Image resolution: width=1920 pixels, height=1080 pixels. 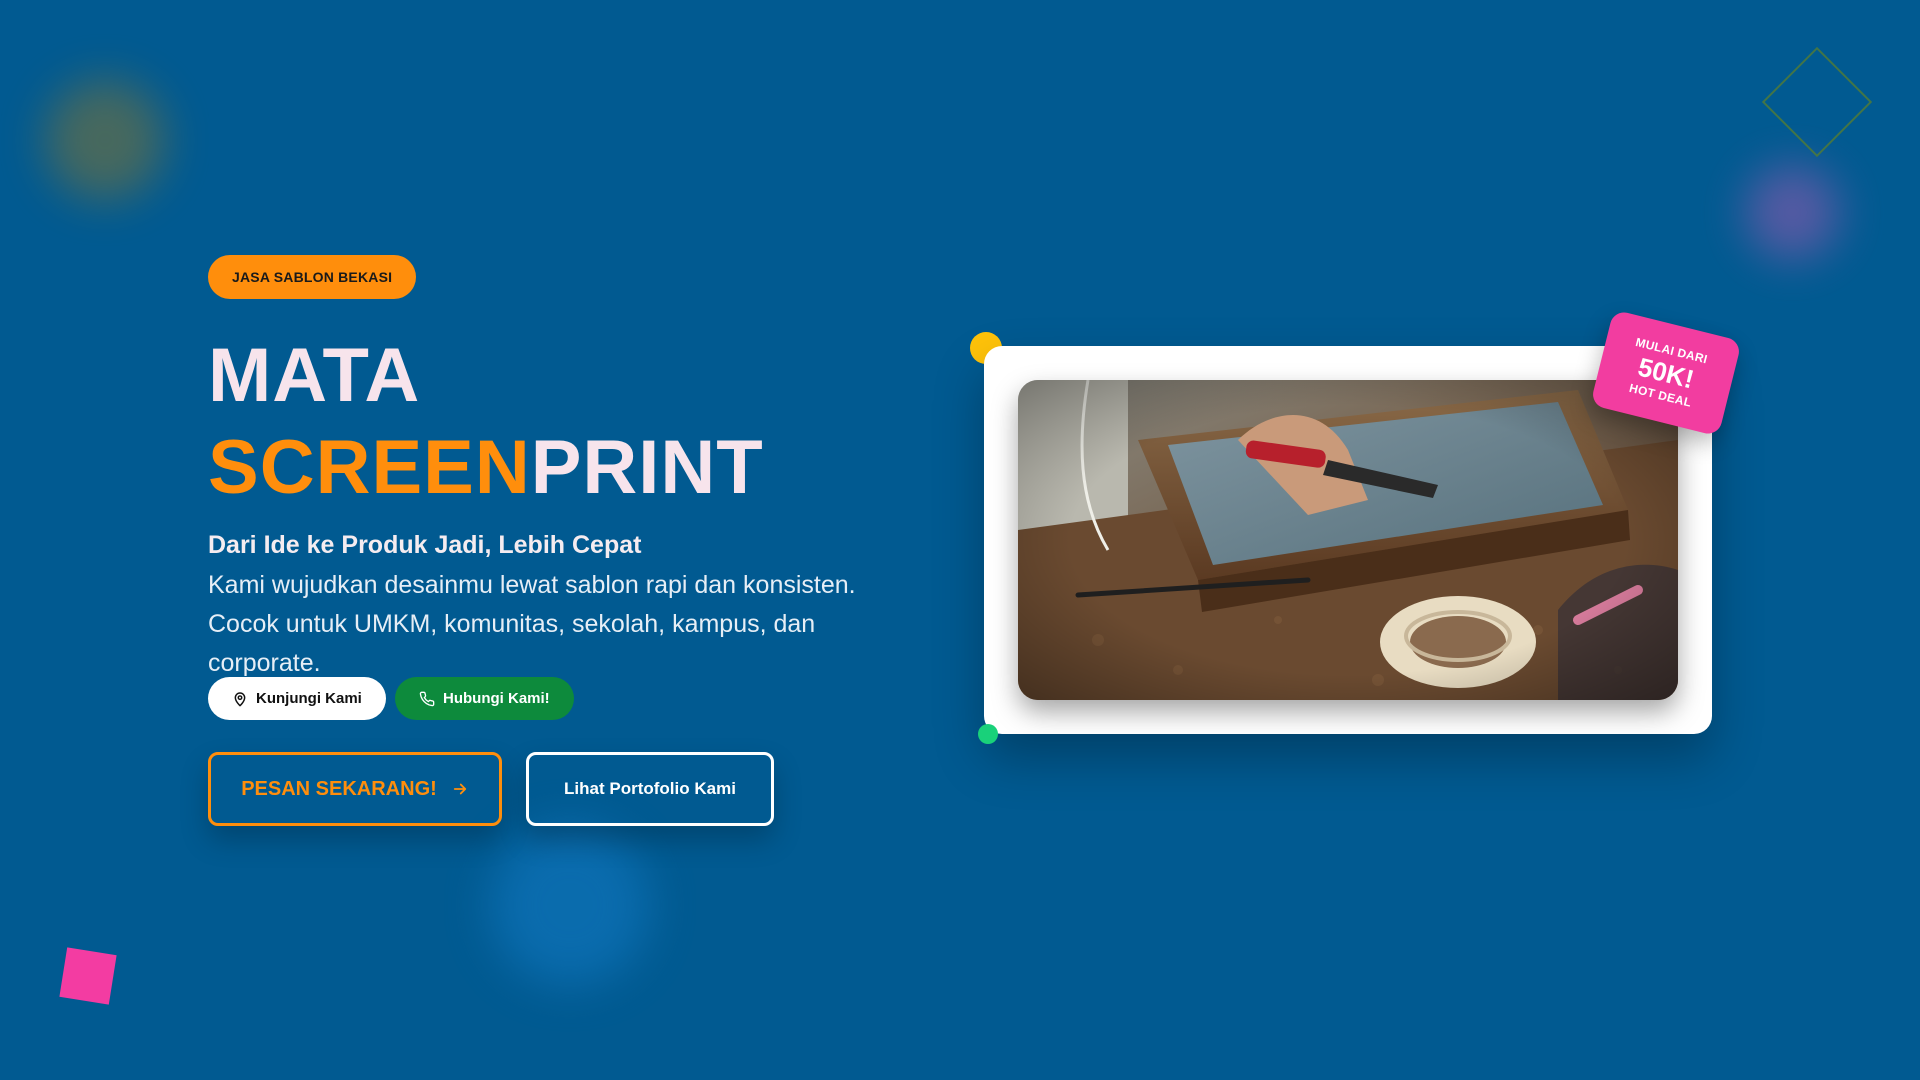 What do you see at coordinates (369, 467) in the screenshot?
I see `title-accent: SCREEN` at bounding box center [369, 467].